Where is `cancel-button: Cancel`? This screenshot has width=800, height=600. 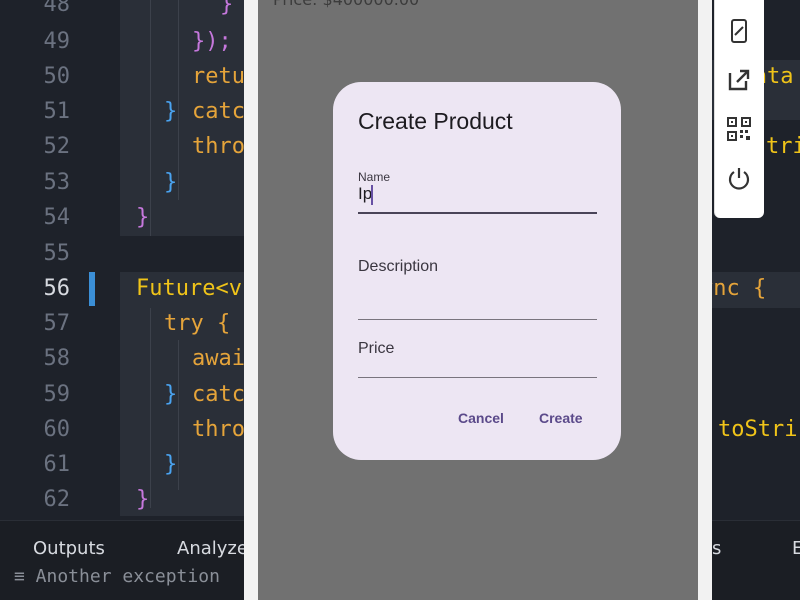 cancel-button: Cancel is located at coordinates (481, 418).